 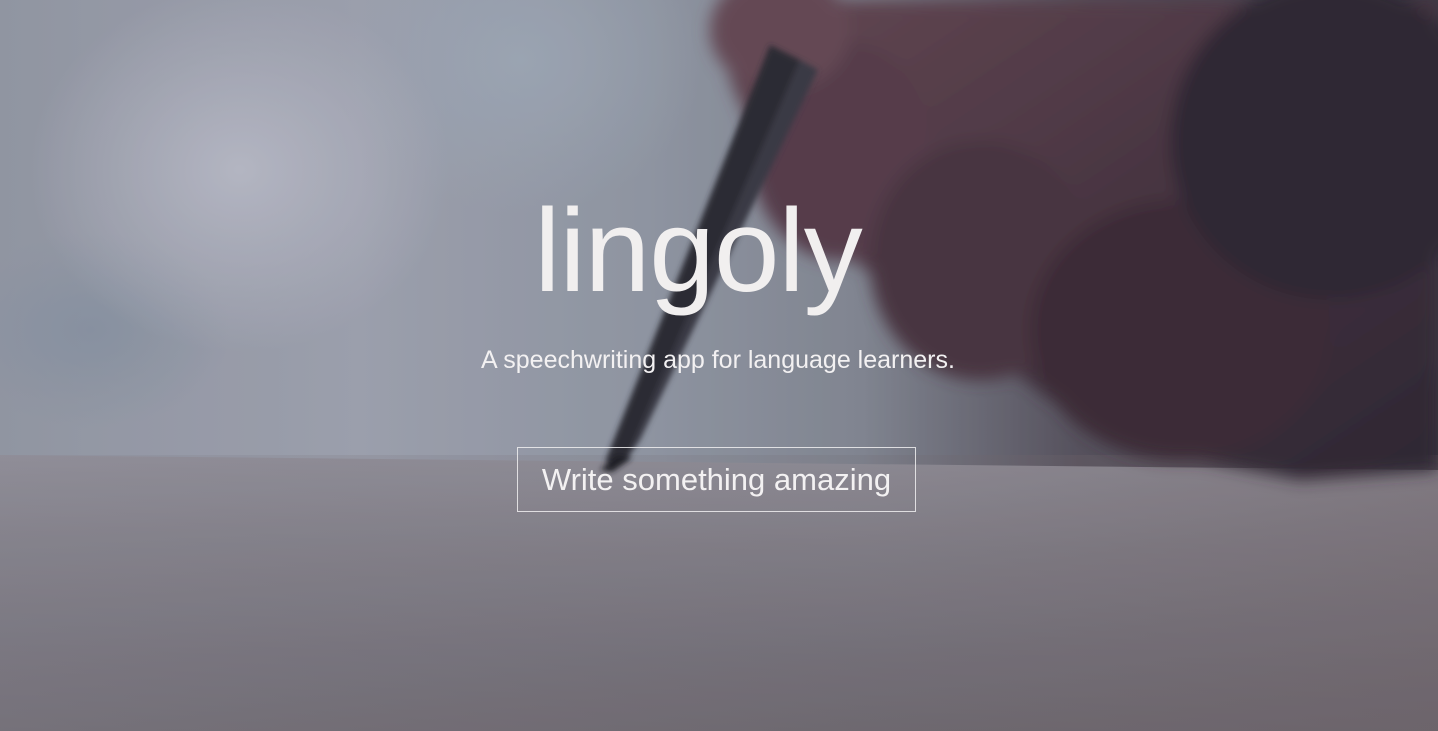 What do you see at coordinates (716, 479) in the screenshot?
I see `write-something-button: Write something amazing` at bounding box center [716, 479].